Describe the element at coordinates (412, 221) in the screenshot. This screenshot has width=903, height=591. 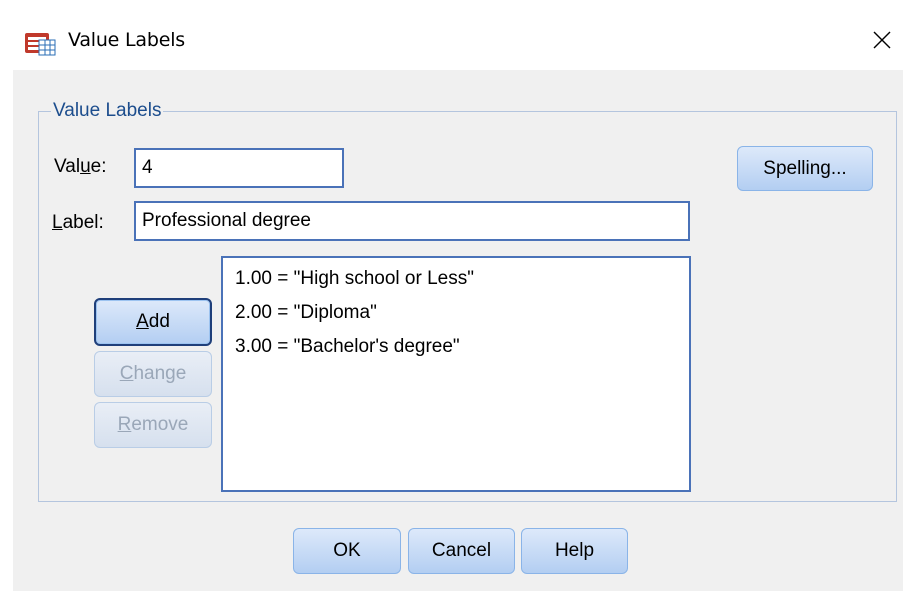
I see `label-input` at that location.